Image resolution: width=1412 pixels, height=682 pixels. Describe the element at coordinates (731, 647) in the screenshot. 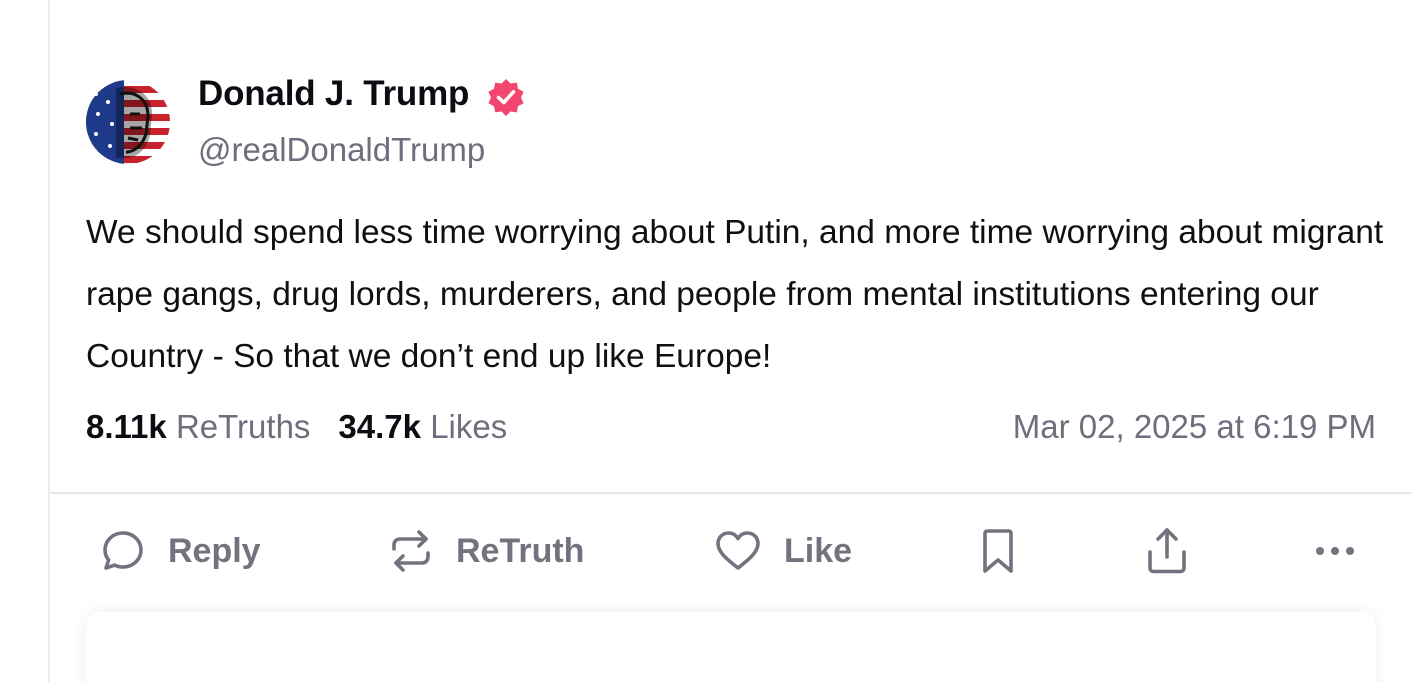

I see `reply-composer-card` at that location.